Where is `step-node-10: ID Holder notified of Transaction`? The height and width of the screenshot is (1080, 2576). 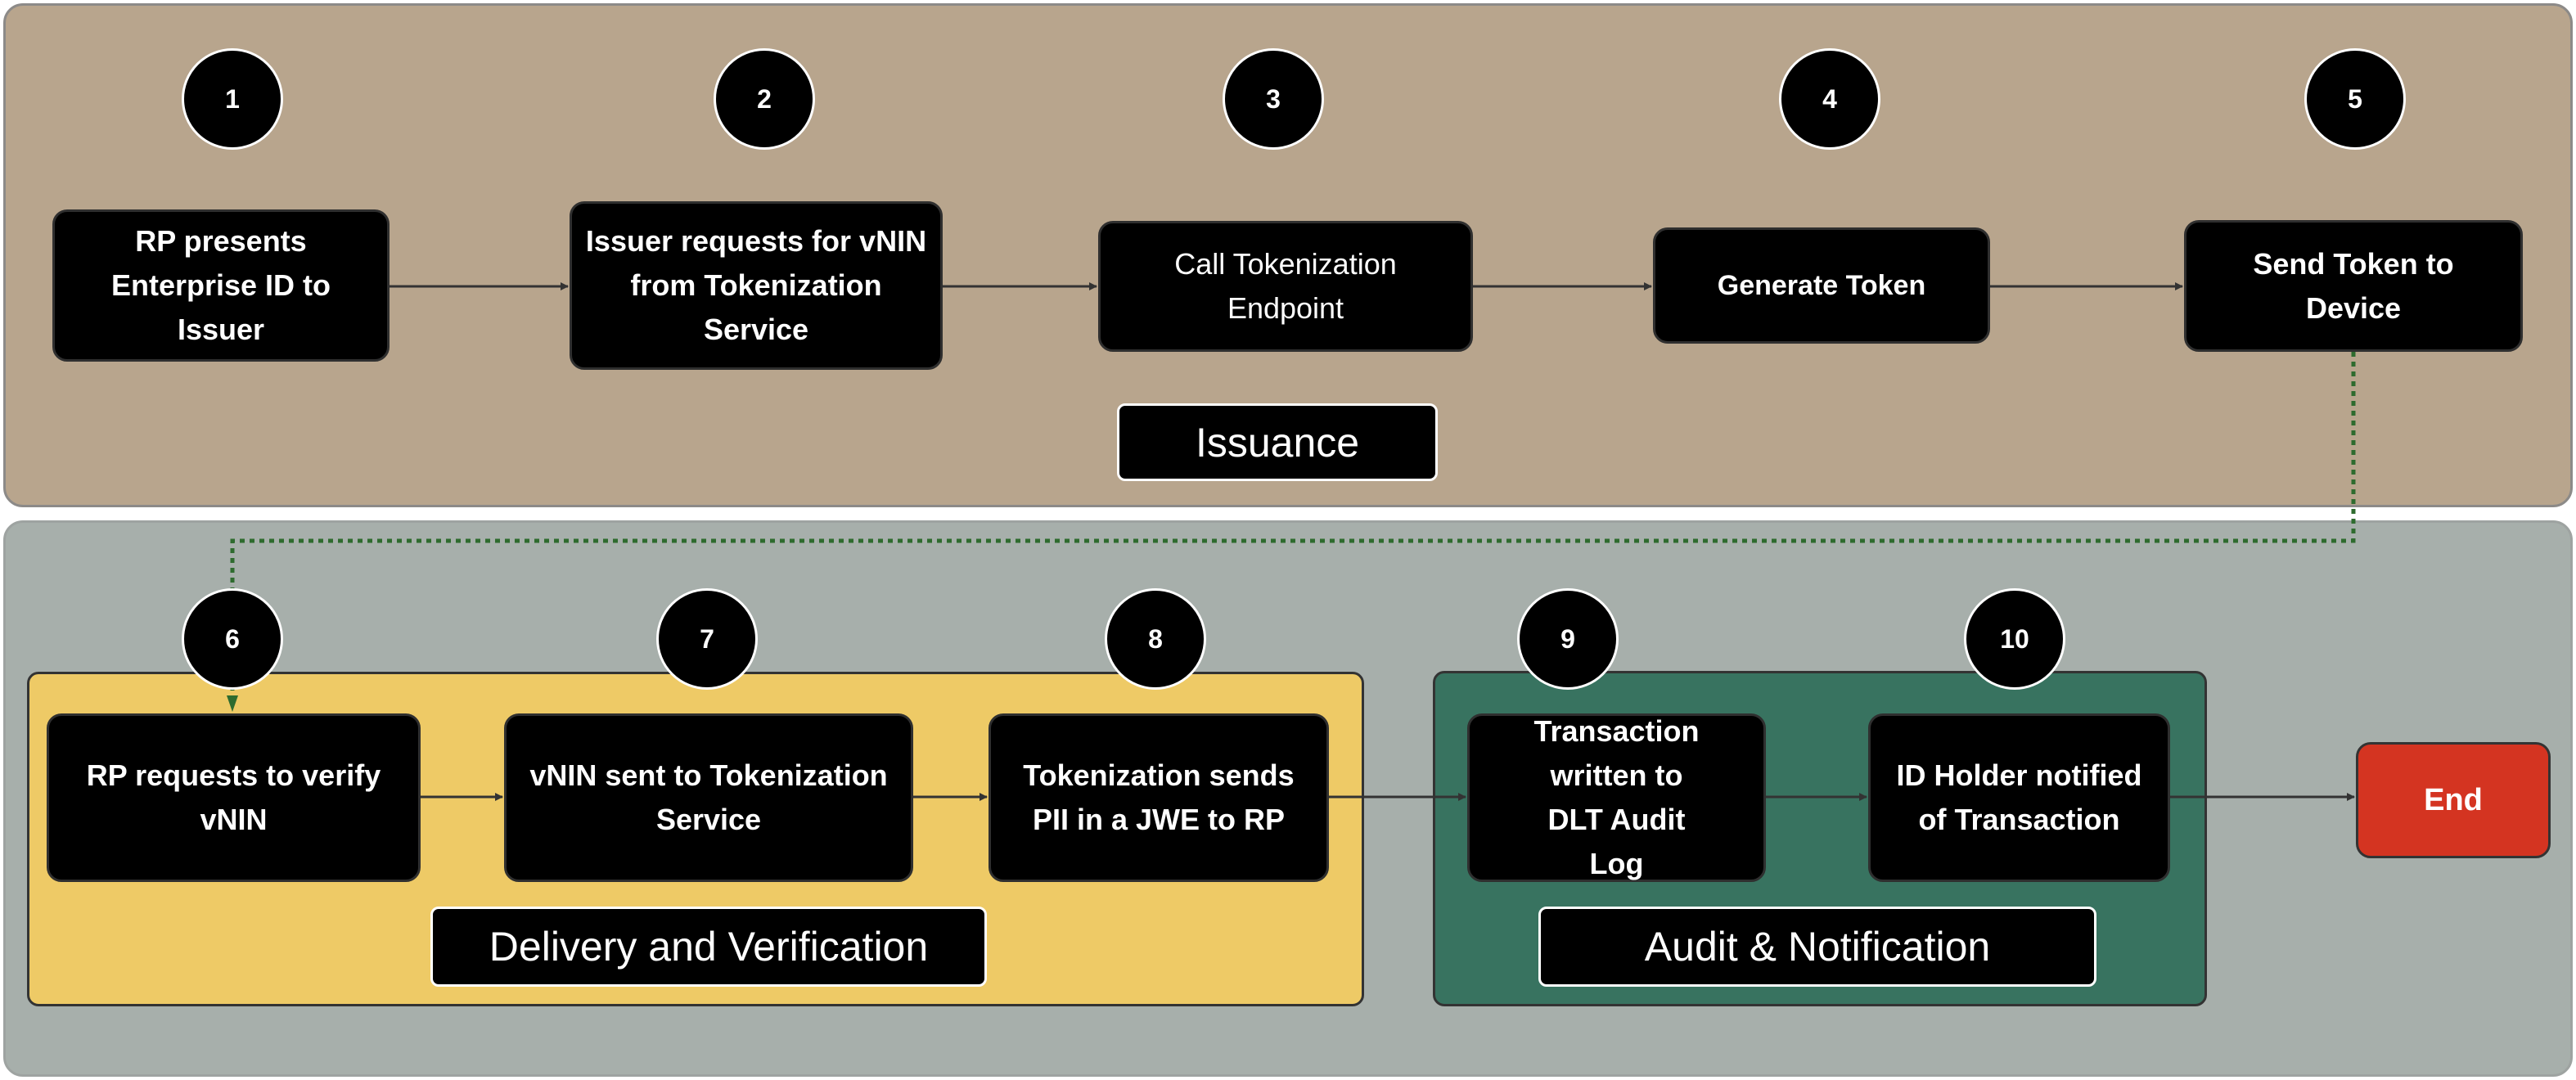 step-node-10: ID Holder notified of Transaction is located at coordinates (2019, 798).